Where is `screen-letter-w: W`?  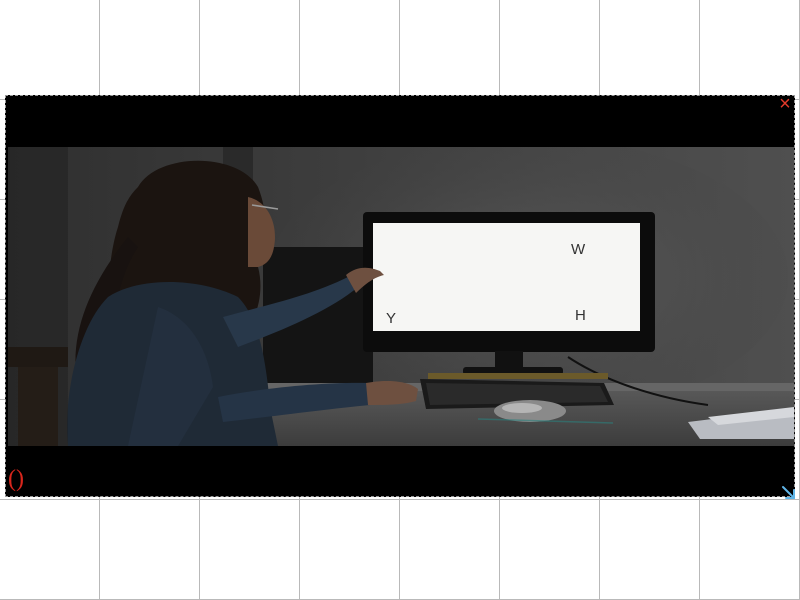 screen-letter-w: W is located at coordinates (578, 249).